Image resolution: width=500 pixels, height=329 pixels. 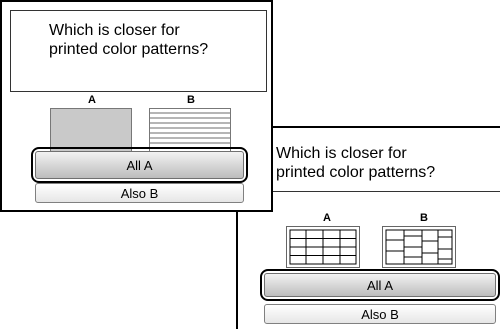 What do you see at coordinates (91, 130) in the screenshot?
I see `pattern-a-thumbnail` at bounding box center [91, 130].